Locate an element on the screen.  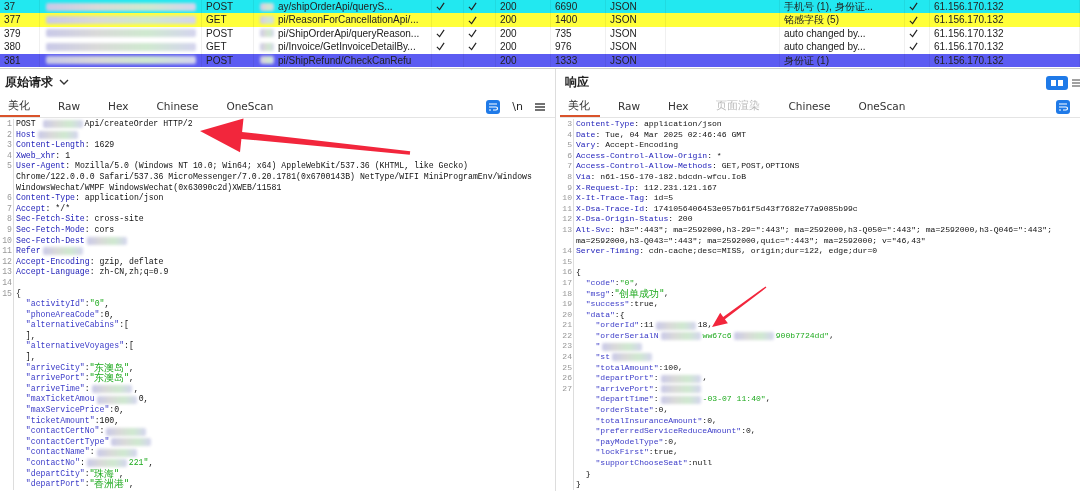
ip-cell: 61.156.170.132 is located at coordinates (1005, 47).